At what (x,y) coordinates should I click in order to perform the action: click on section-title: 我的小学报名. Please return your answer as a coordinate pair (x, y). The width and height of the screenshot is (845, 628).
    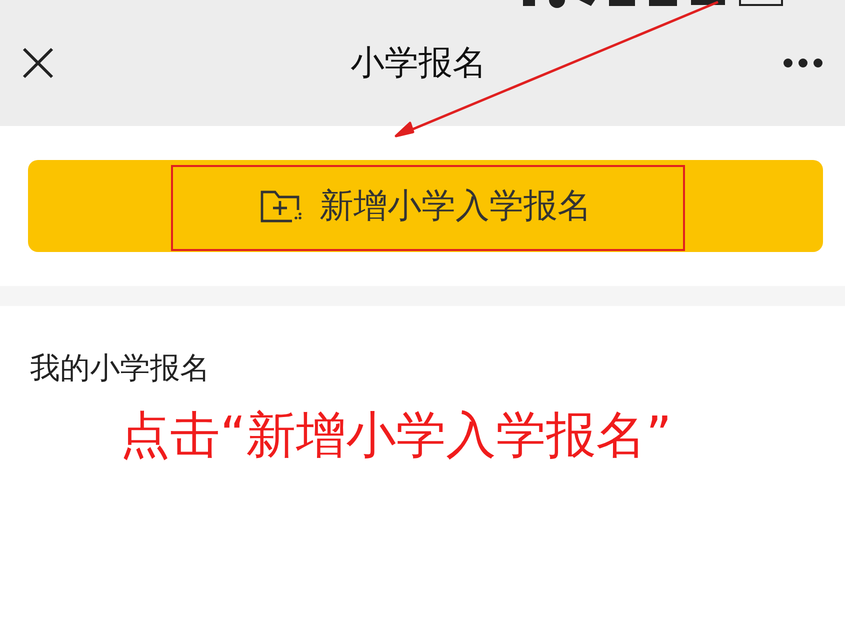
    Looking at the image, I should click on (120, 368).